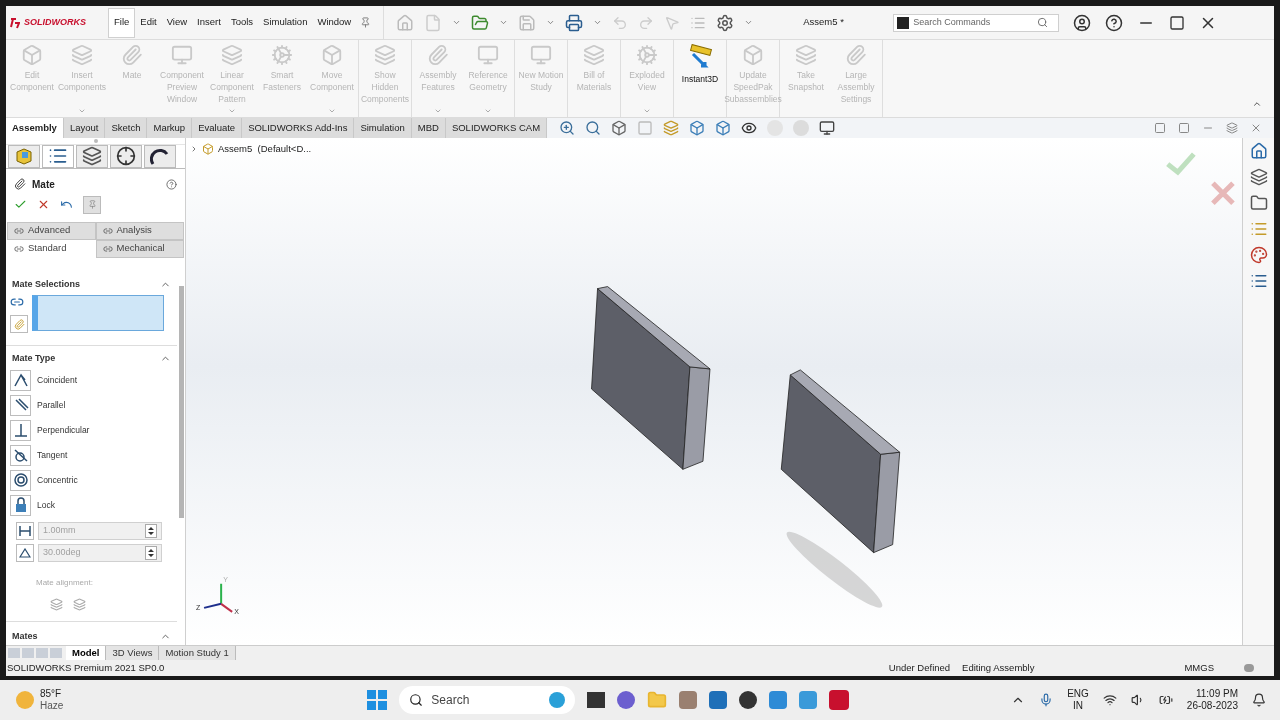 The width and height of the screenshot is (1280, 720). I want to click on view-orientation-icon, so click(697, 128).